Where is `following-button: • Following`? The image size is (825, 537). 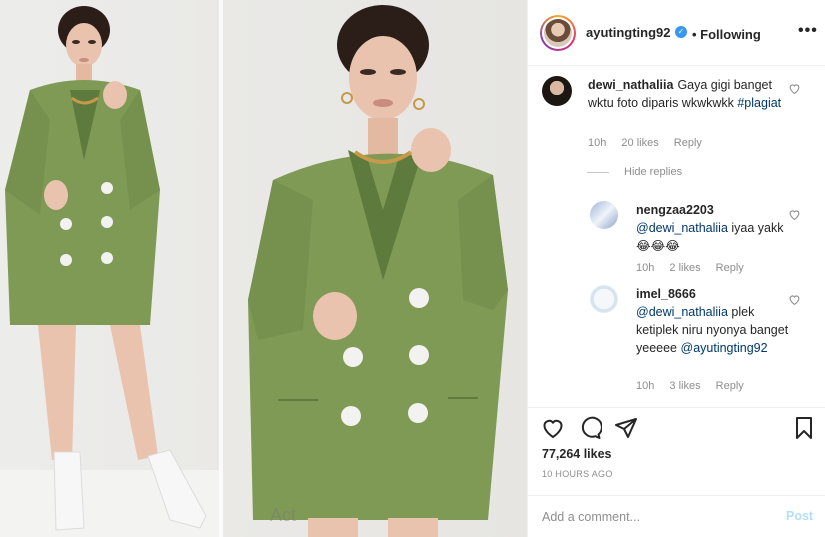
following-button: • Following is located at coordinates (726, 34).